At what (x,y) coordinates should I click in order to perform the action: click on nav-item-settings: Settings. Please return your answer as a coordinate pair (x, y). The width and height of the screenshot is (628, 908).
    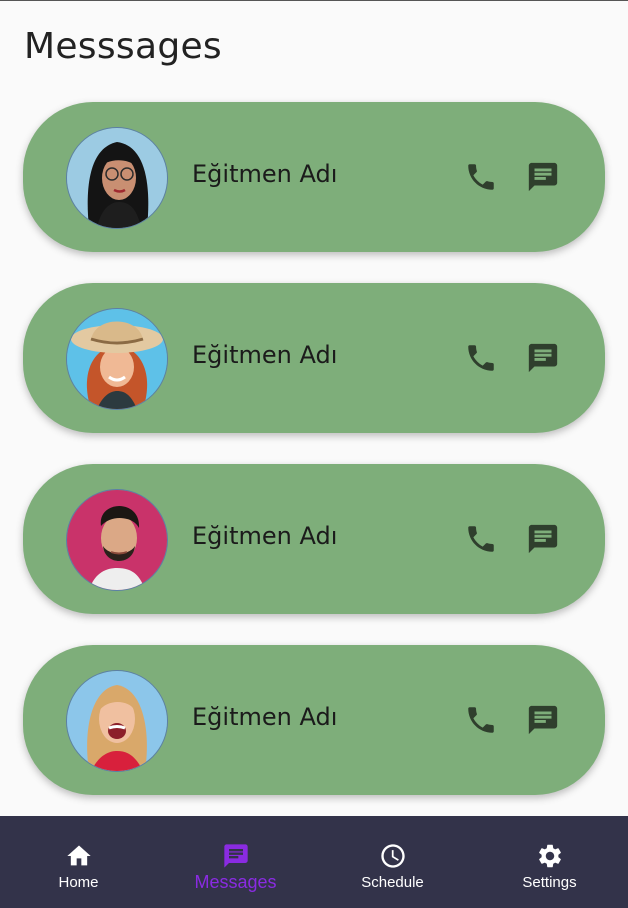
    Looking at the image, I should click on (549, 862).